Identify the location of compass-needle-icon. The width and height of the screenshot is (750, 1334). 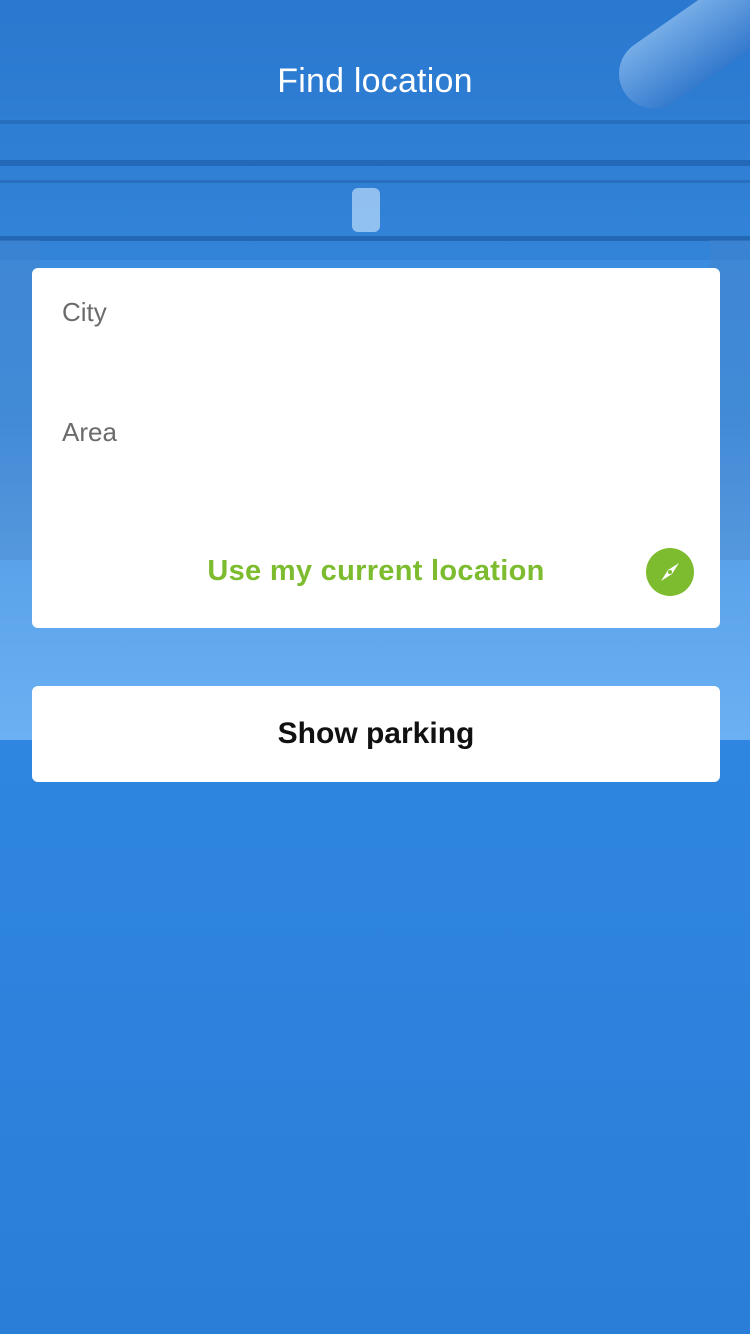
(670, 572).